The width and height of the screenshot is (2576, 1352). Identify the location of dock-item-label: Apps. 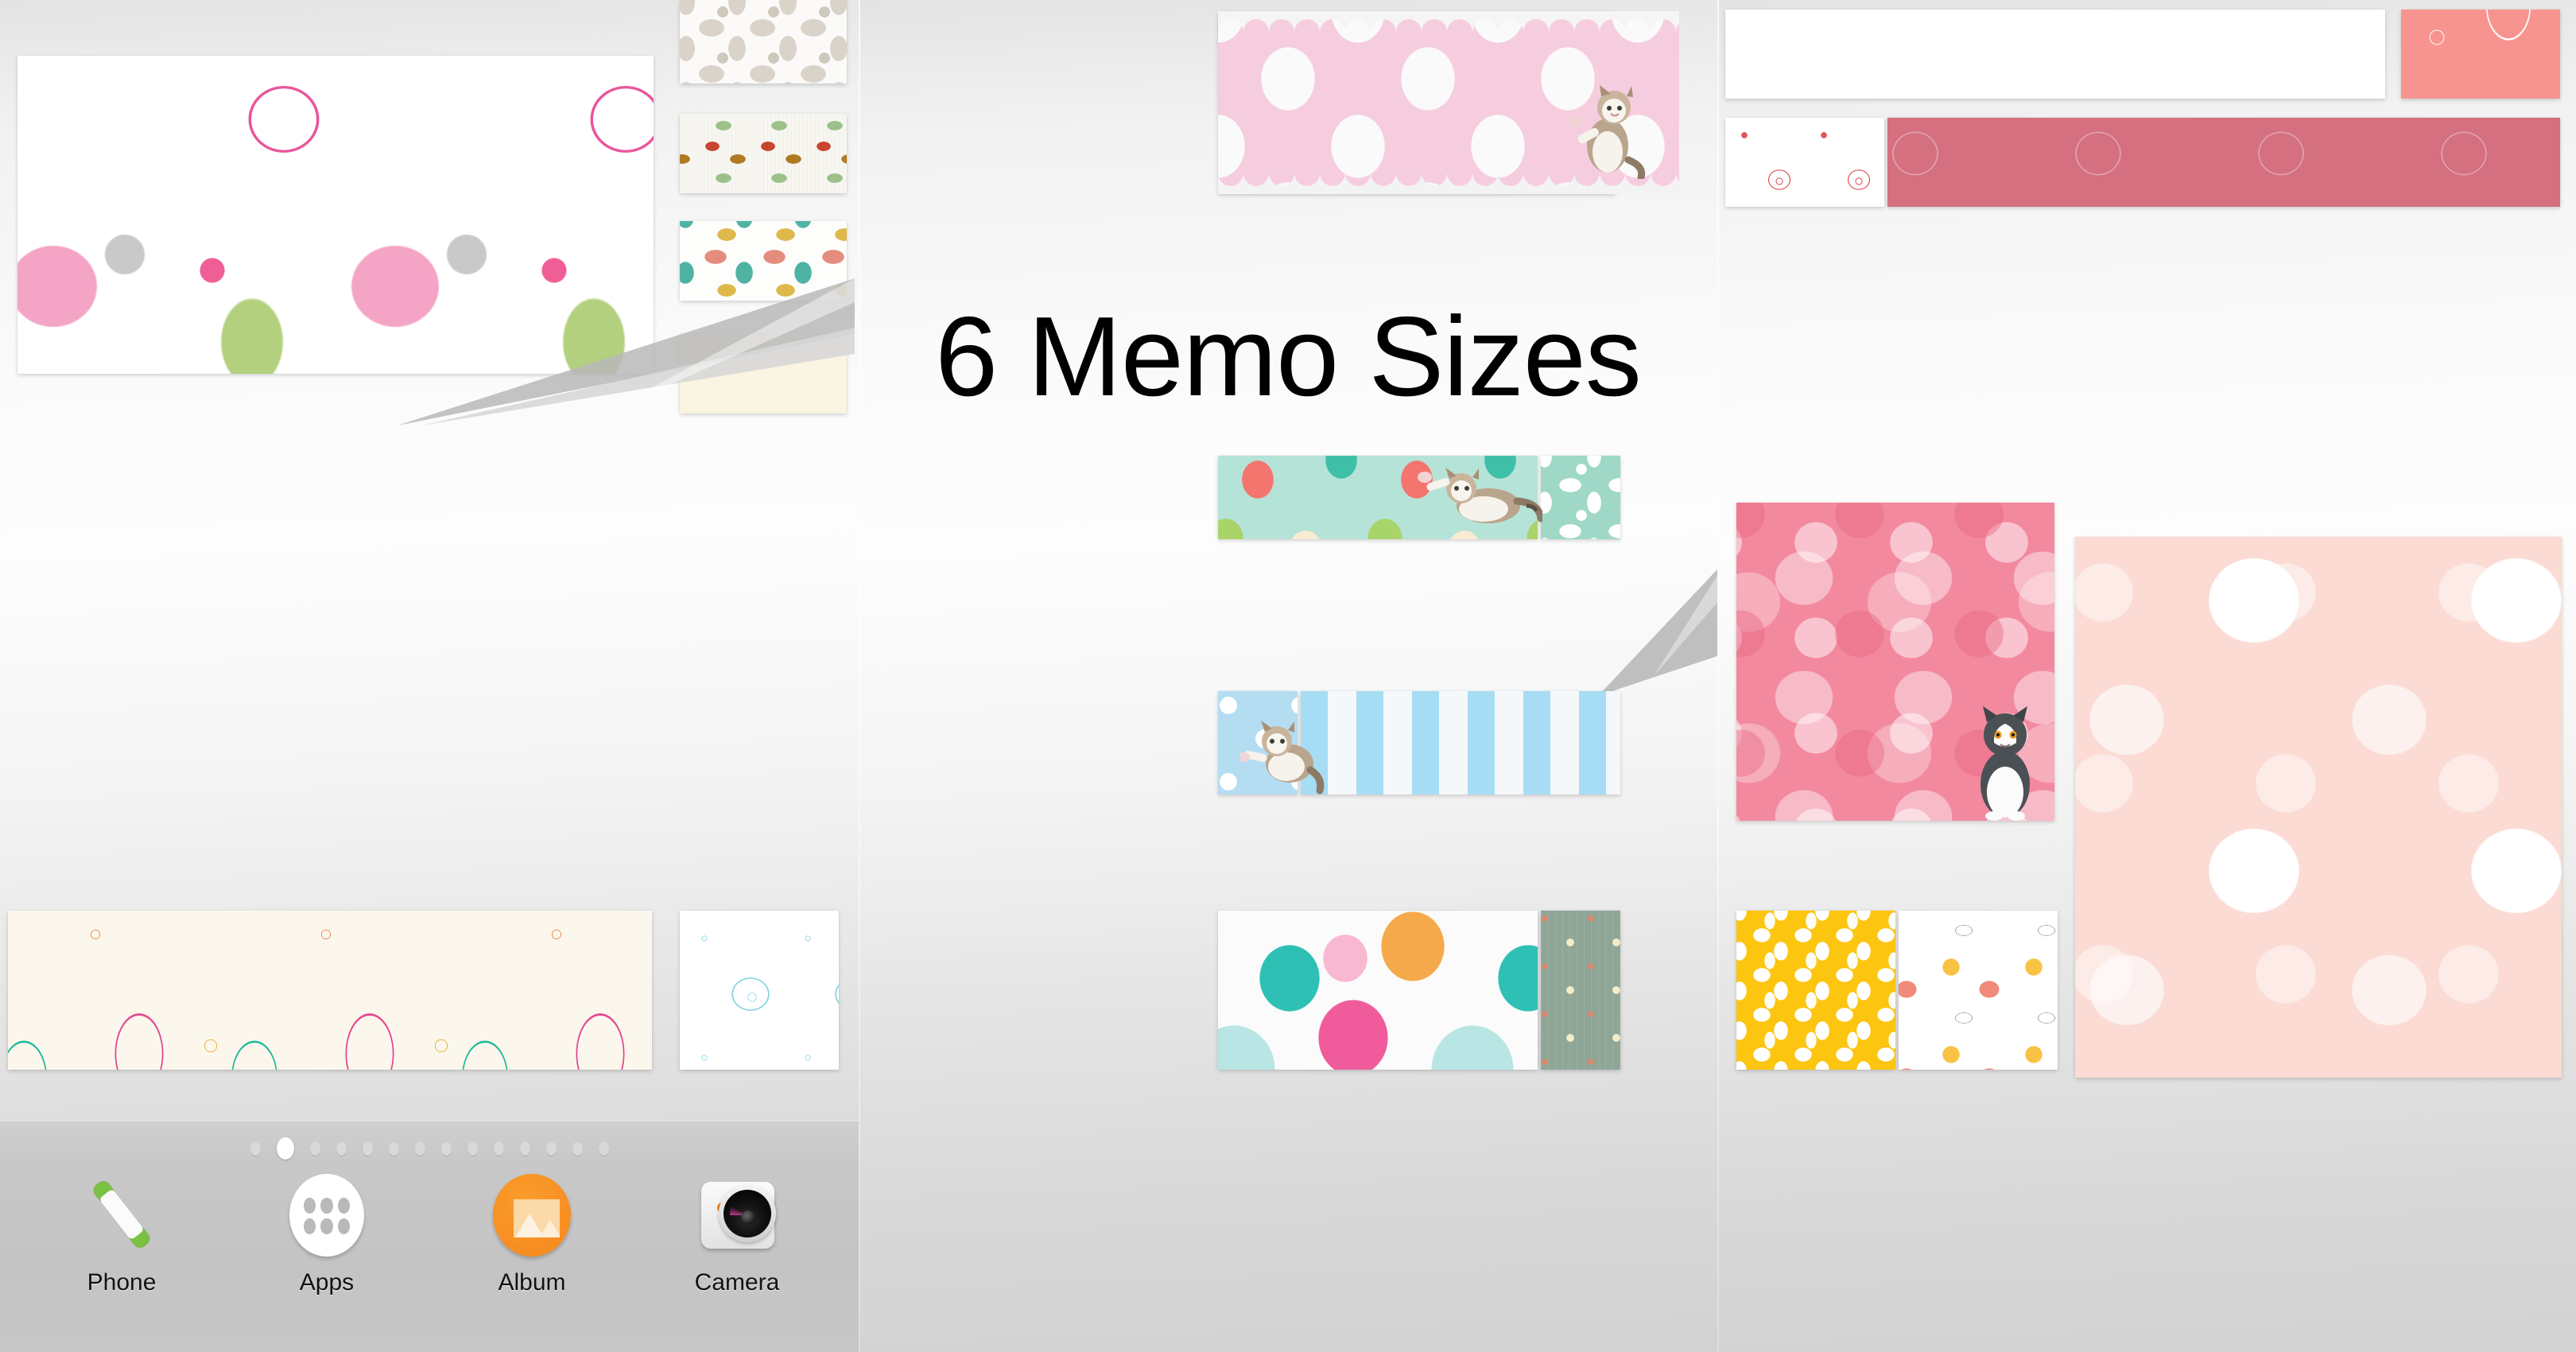
(327, 1282).